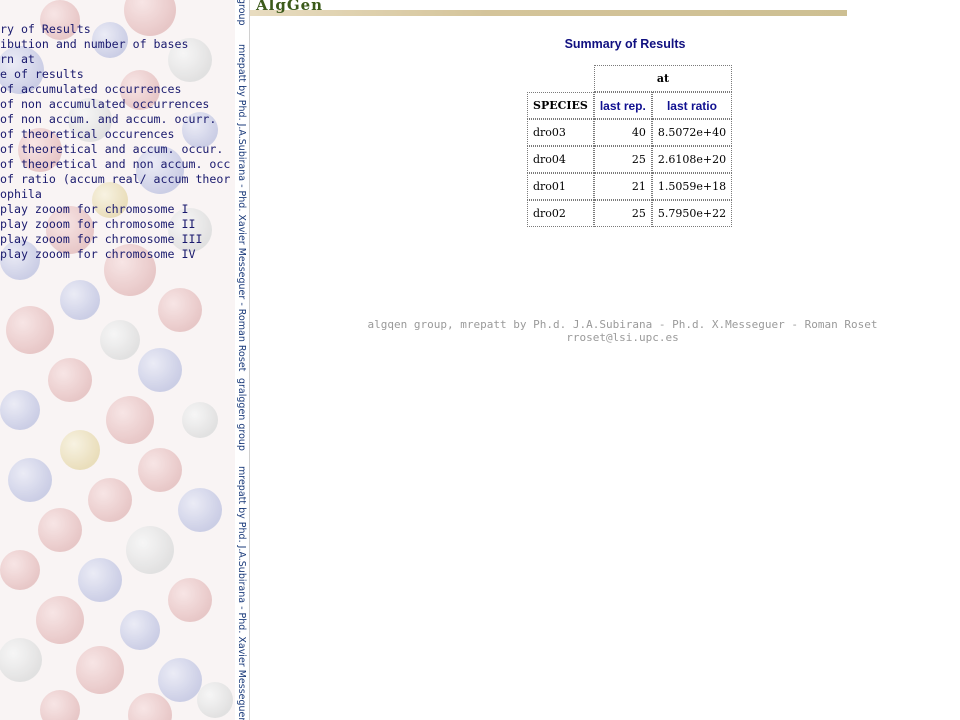  What do you see at coordinates (241, 13) in the screenshot?
I see `credit-text-group: group` at bounding box center [241, 13].